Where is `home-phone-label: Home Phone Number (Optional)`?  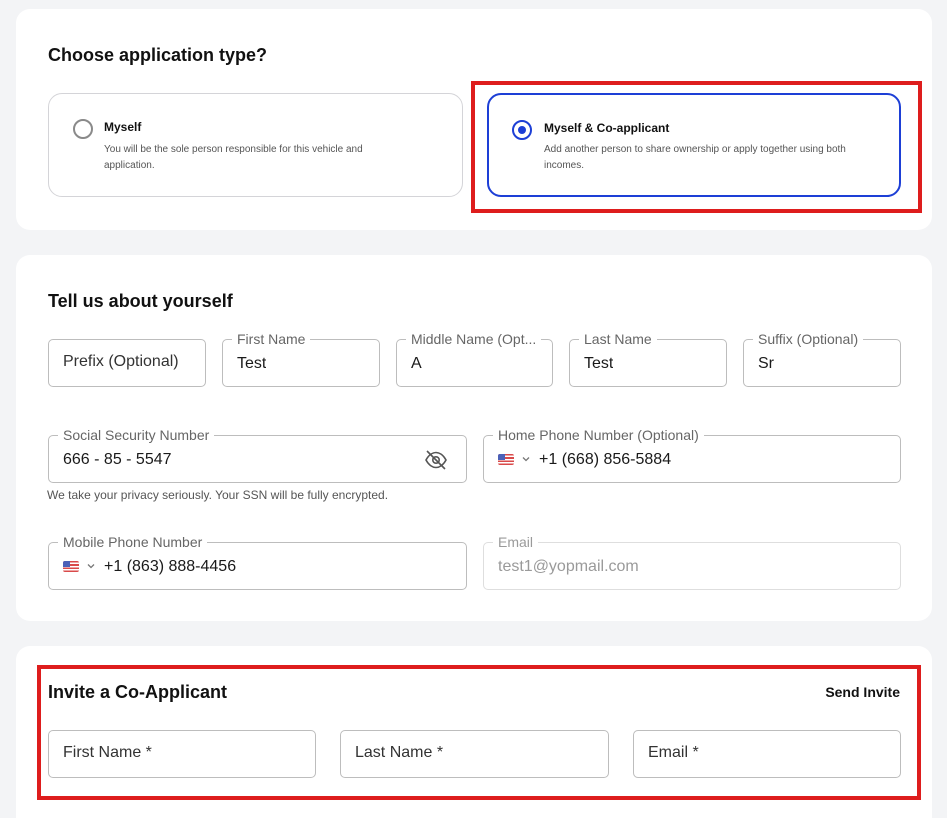
home-phone-label: Home Phone Number (Optional) is located at coordinates (598, 435).